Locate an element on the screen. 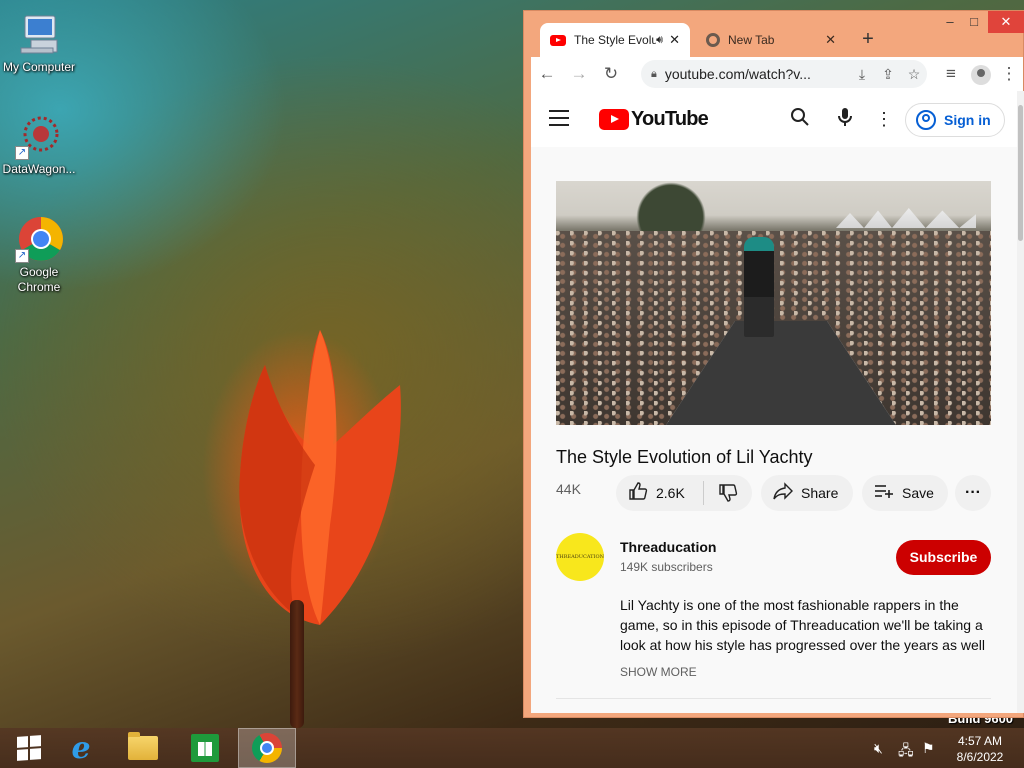 The image size is (1024, 768). tents-scenery is located at coordinates (906, 218).